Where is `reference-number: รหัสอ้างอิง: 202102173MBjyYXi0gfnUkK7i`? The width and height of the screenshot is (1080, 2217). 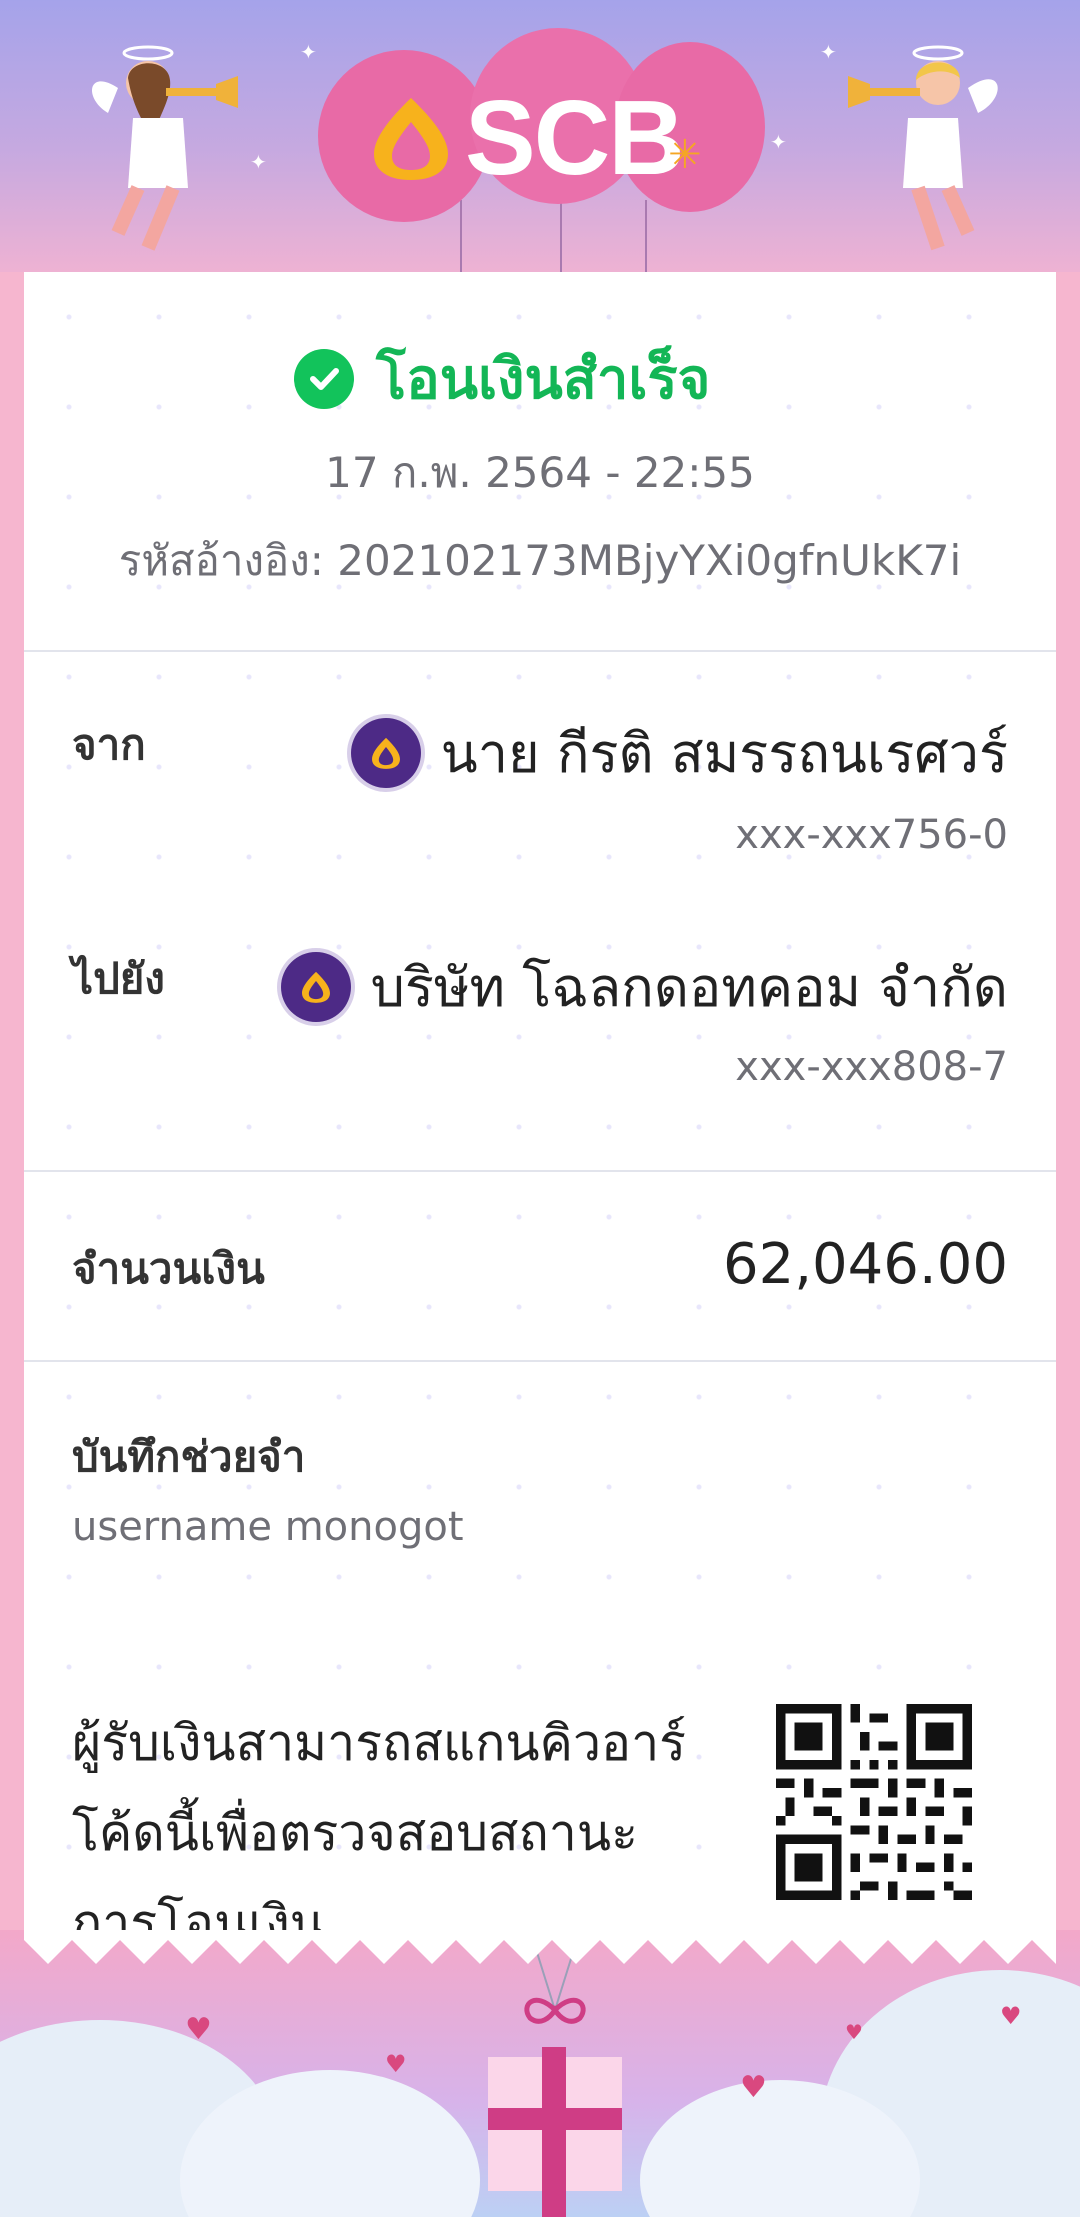 reference-number: รหัสอ้างอิง: 202102173MBjyYXi0gfnUkK7i is located at coordinates (540, 560).